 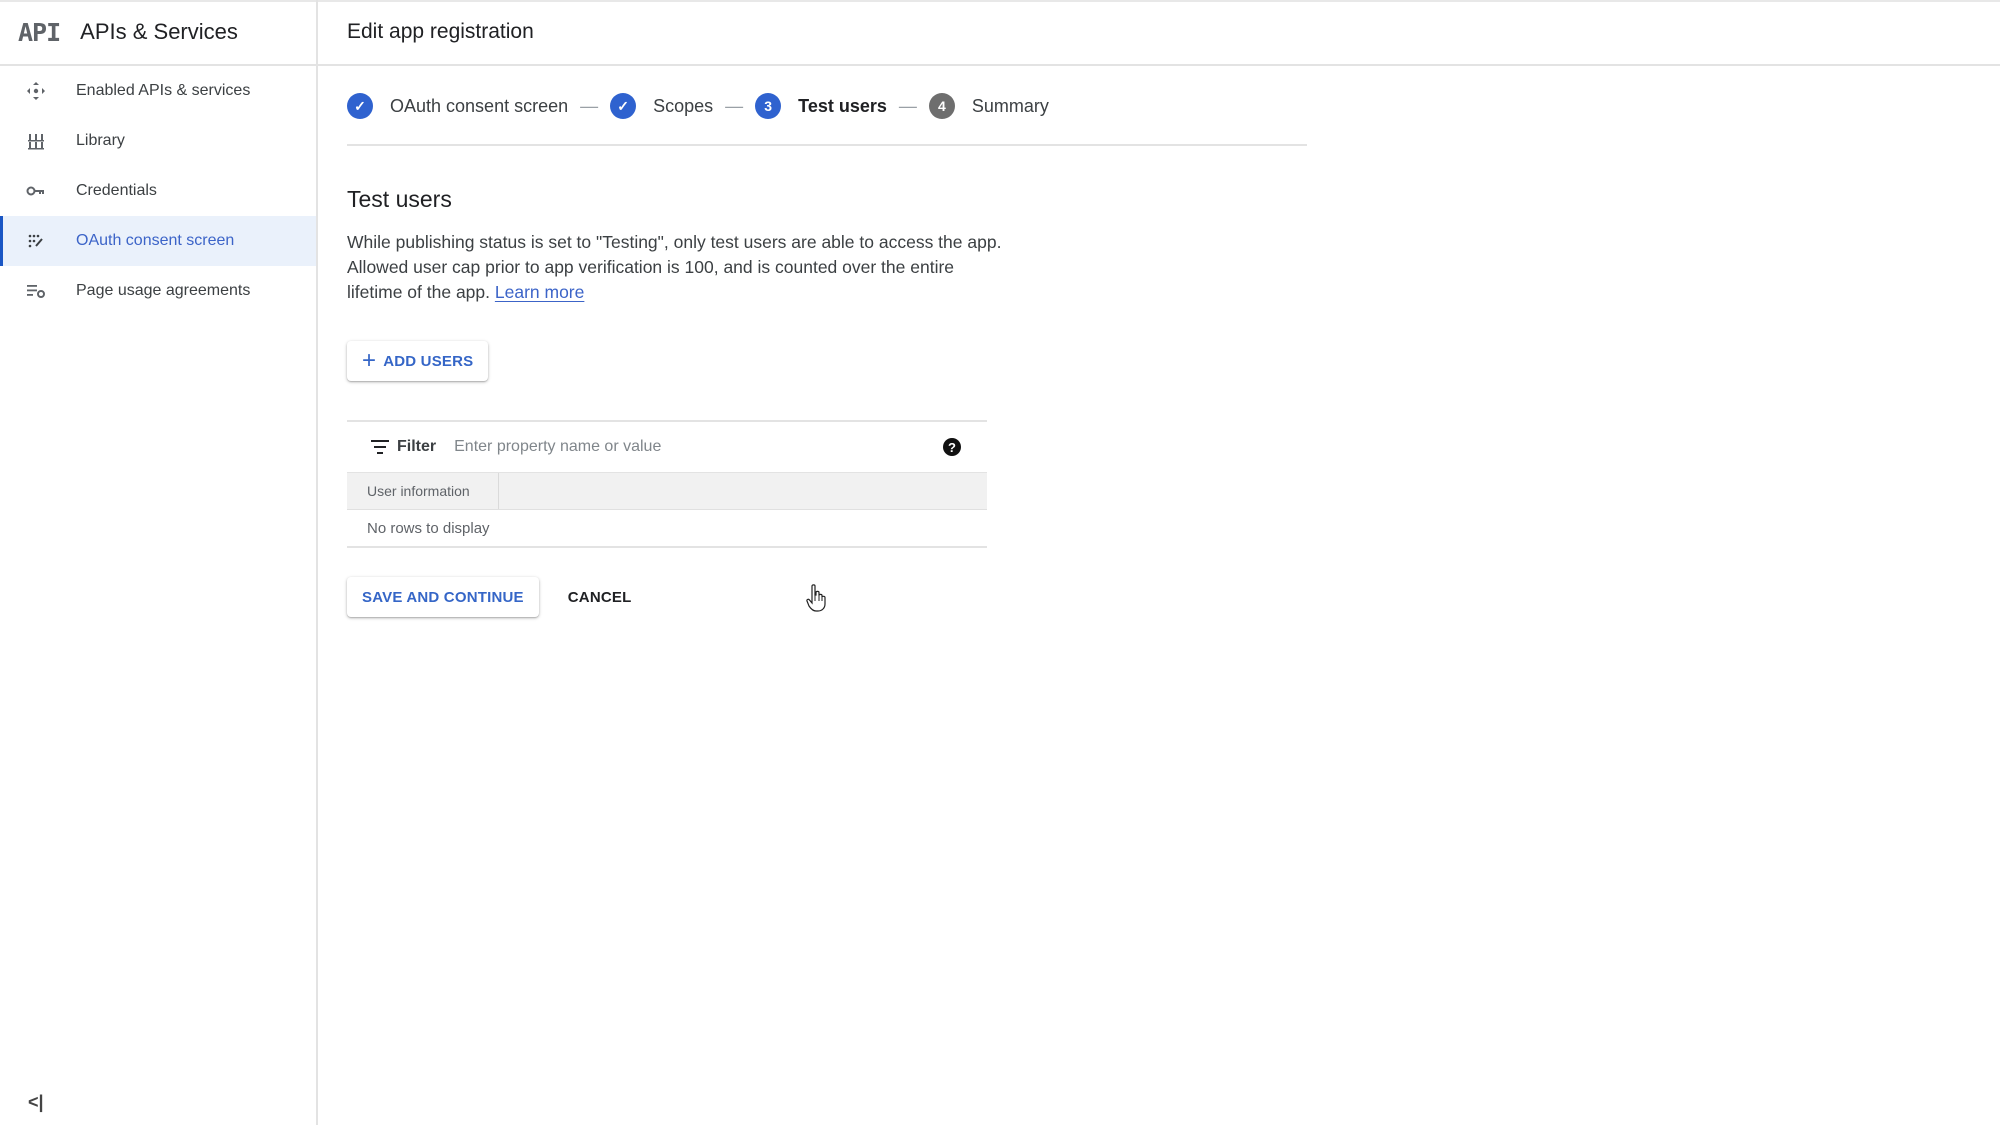 What do you see at coordinates (158, 141) in the screenshot?
I see `sidebar-item-library: Library` at bounding box center [158, 141].